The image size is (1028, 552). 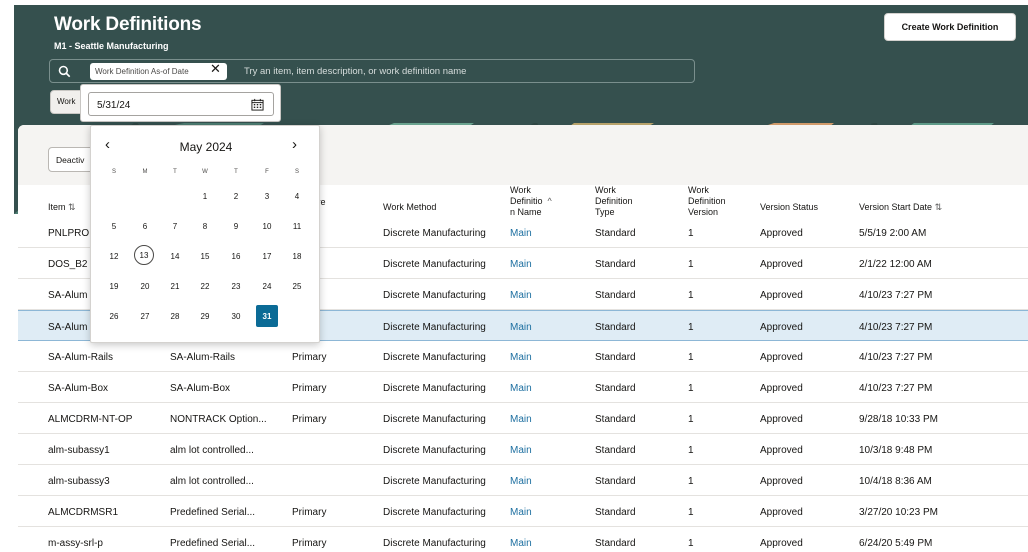 I want to click on calendar-day: 9, so click(x=236, y=226).